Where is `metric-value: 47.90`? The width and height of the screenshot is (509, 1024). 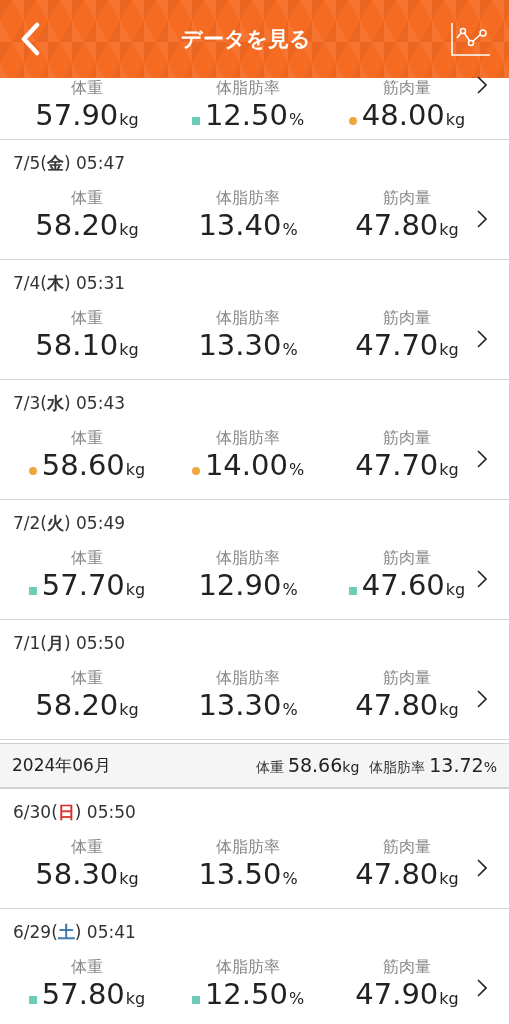 metric-value: 47.90 is located at coordinates (397, 994).